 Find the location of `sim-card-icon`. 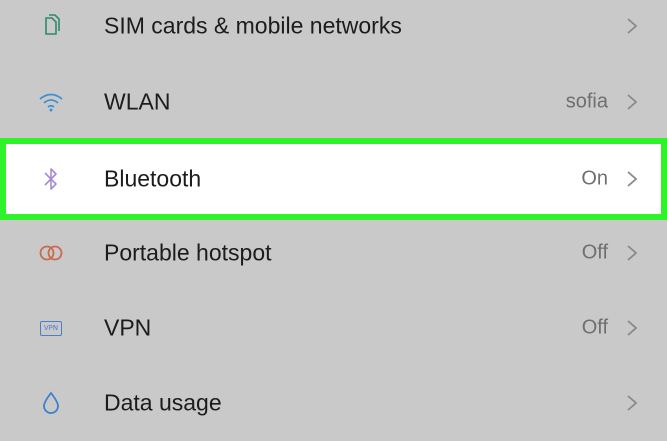

sim-card-icon is located at coordinates (51, 26).